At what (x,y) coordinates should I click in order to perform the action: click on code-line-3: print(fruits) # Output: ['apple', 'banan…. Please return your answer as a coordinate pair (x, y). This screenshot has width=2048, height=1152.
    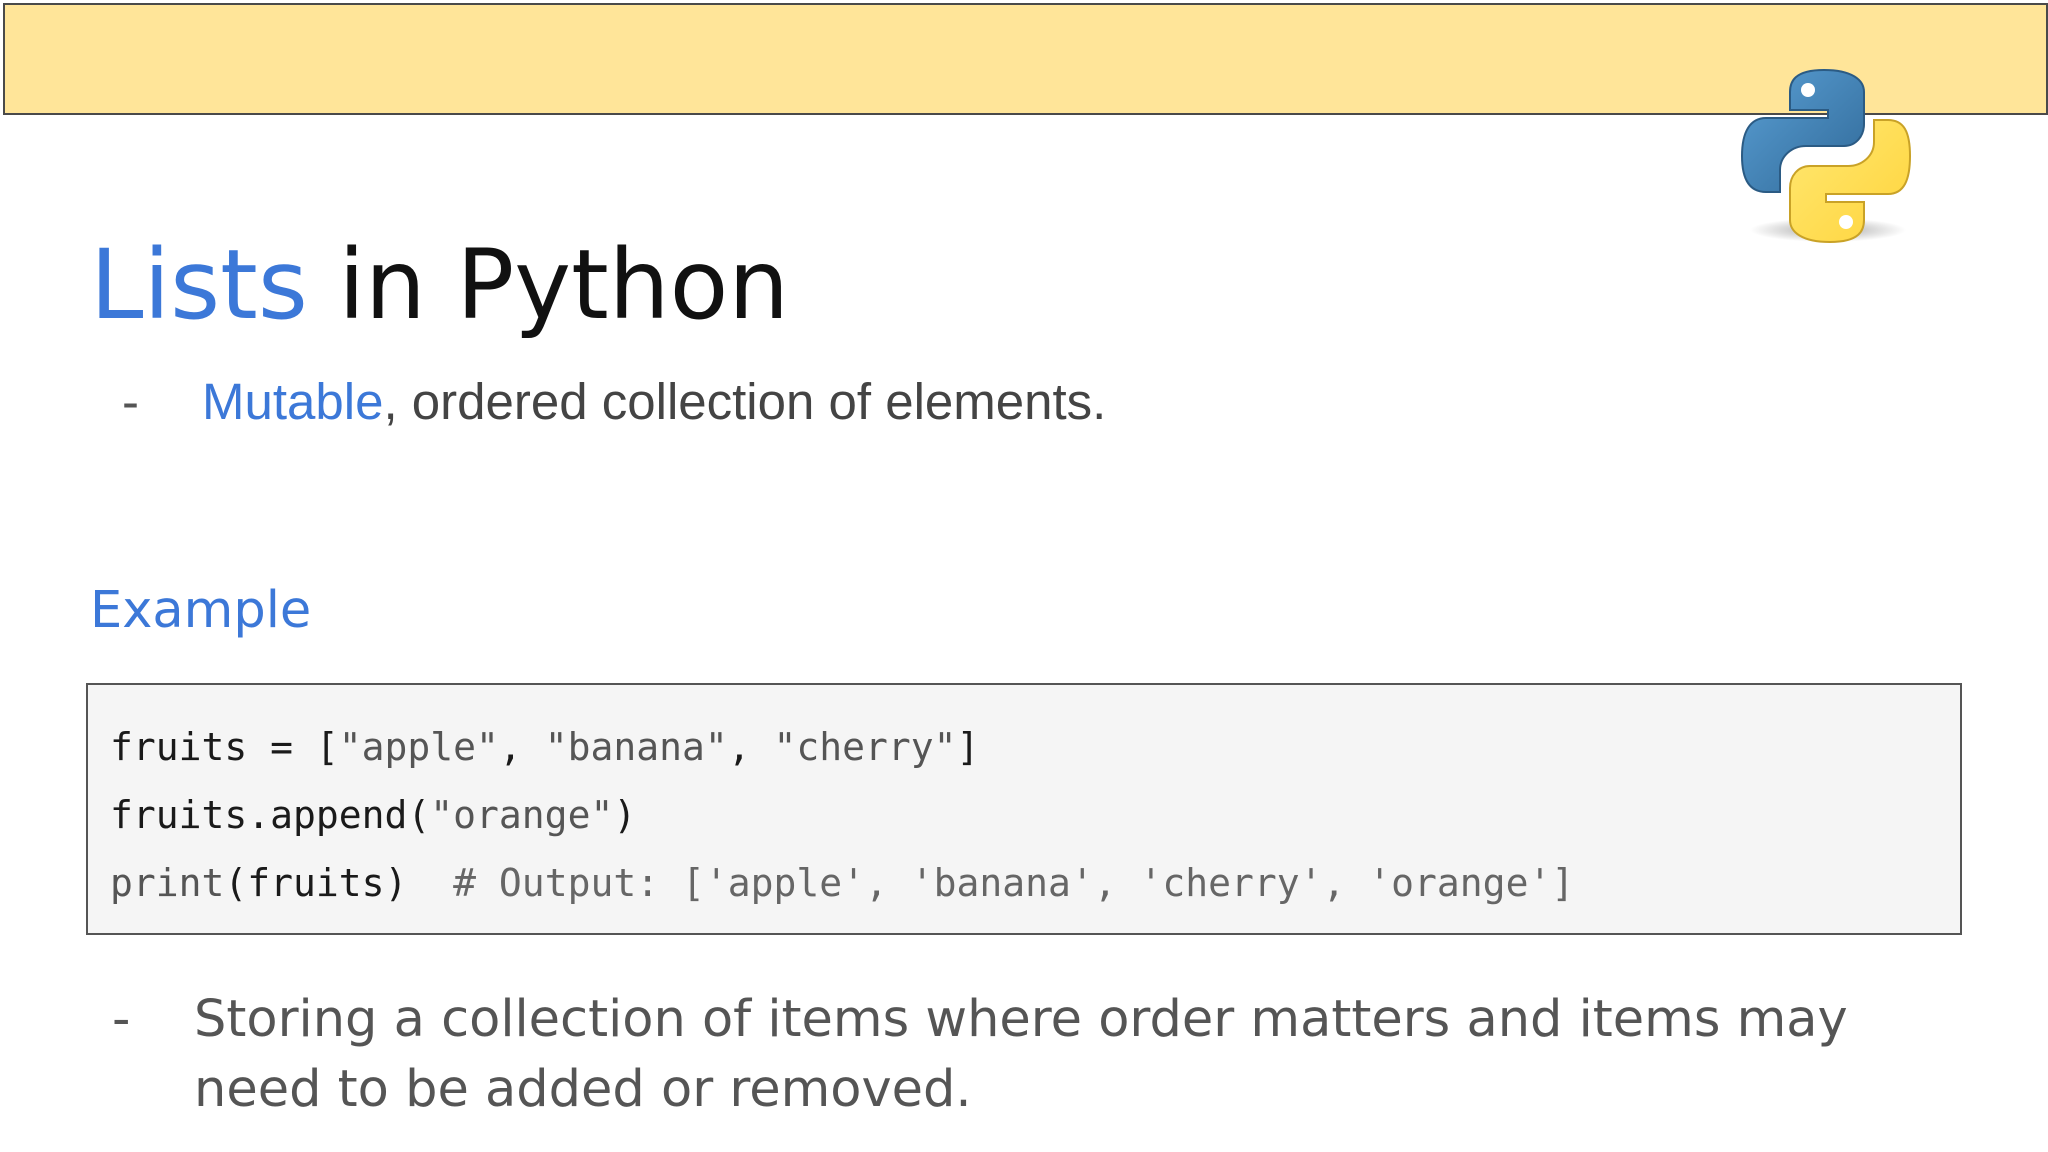
    Looking at the image, I should click on (1035, 883).